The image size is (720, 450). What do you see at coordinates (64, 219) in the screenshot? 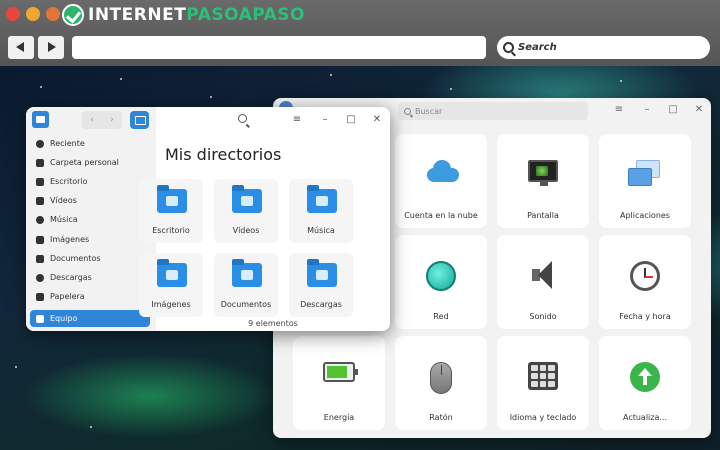
I see `sidebar-item-label: Música` at bounding box center [64, 219].